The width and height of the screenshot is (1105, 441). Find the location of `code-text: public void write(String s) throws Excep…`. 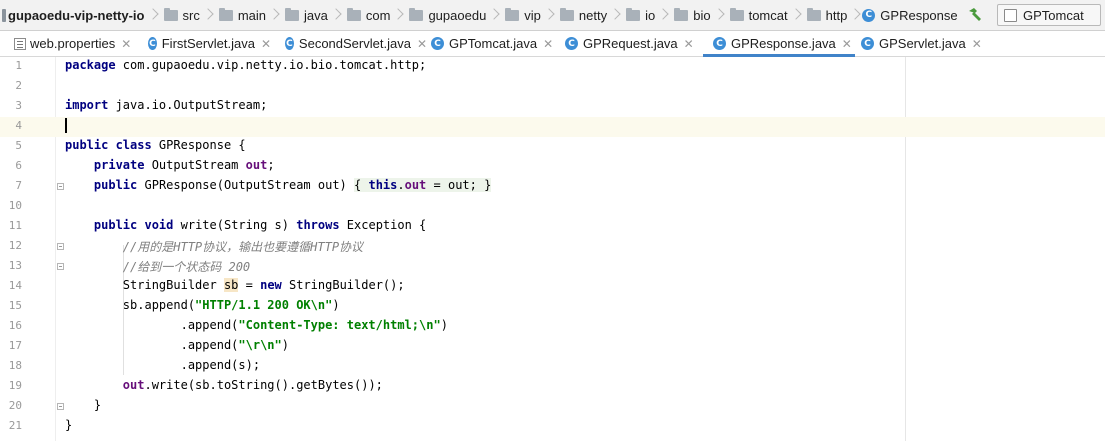

code-text: public void write(String s) throws Excep… is located at coordinates (260, 225).